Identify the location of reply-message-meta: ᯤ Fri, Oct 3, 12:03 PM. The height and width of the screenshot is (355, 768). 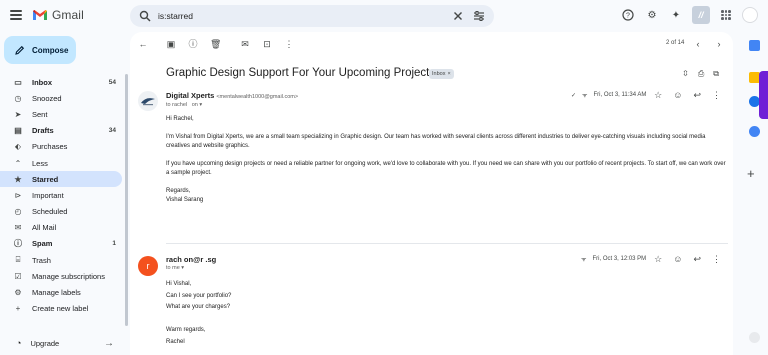
(613, 259).